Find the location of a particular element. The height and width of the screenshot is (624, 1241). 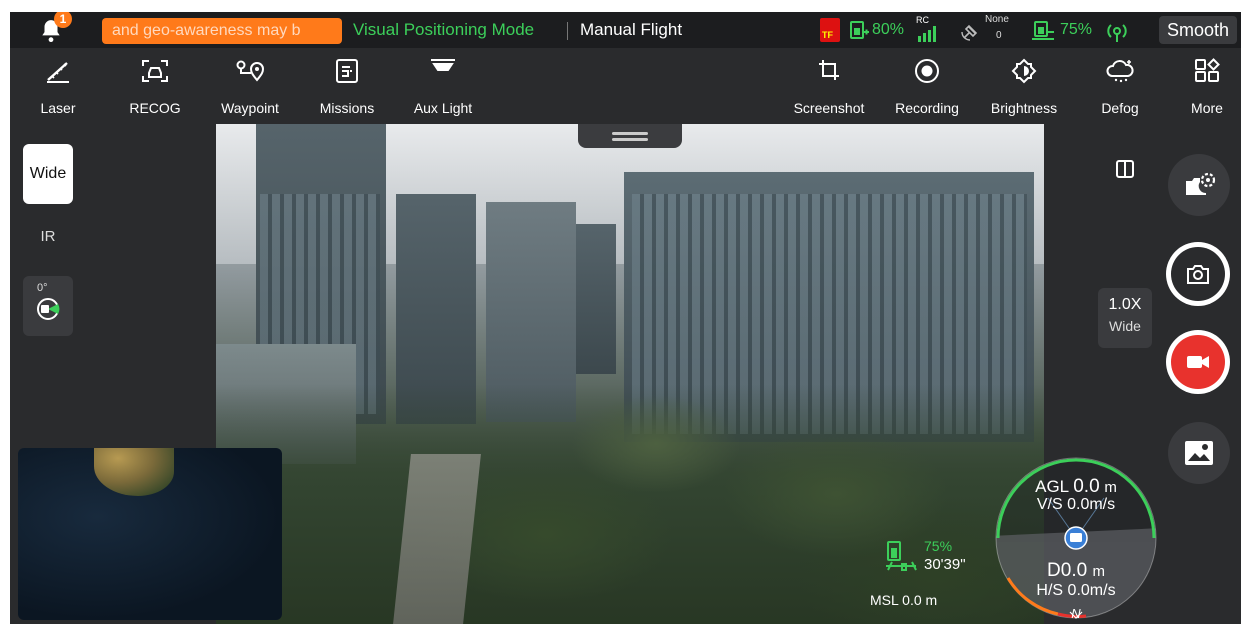

warning-marquee: and geo-awareness may b is located at coordinates (222, 31).